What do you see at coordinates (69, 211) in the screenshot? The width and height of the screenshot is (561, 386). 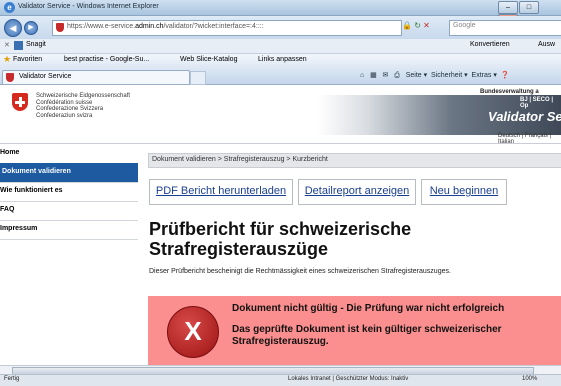 I see `nav-item-faq: FAQ` at bounding box center [69, 211].